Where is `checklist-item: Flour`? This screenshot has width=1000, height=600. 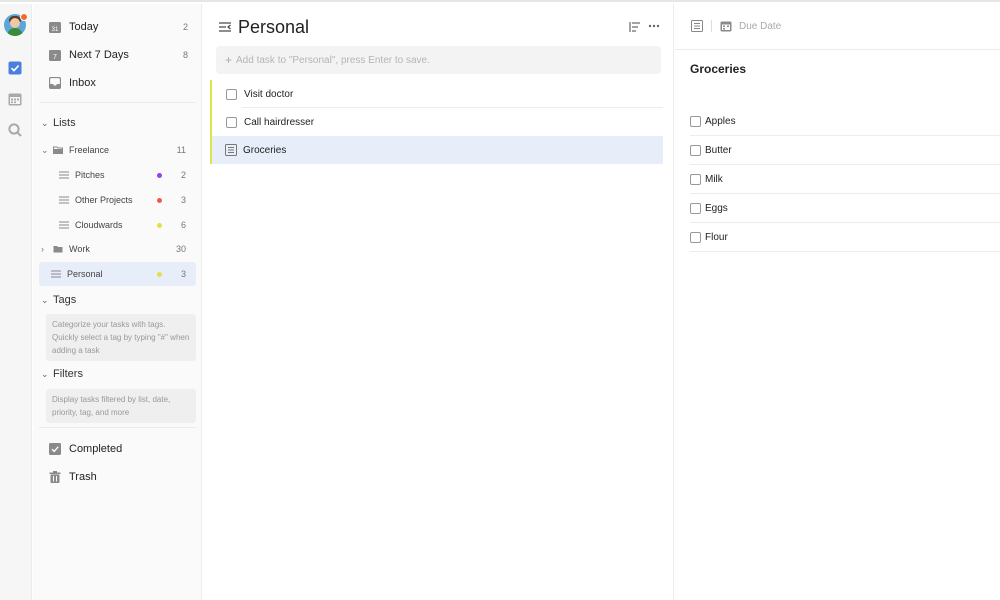
checklist-item: Flour is located at coordinates (845, 237).